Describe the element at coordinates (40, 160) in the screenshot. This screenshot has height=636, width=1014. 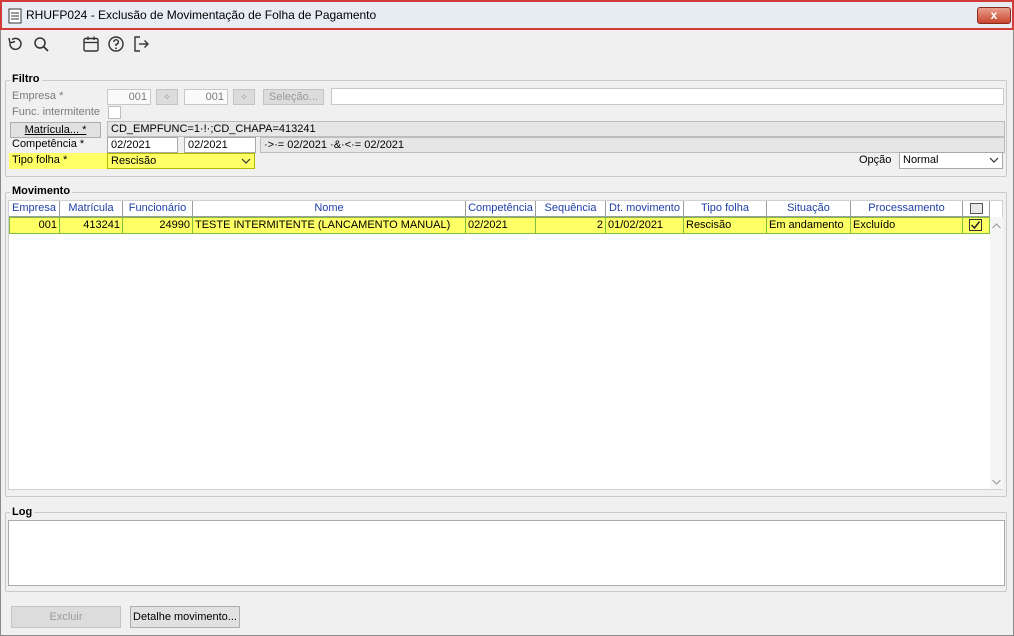
I see `tipo-folha-label: Tipo folha *` at that location.